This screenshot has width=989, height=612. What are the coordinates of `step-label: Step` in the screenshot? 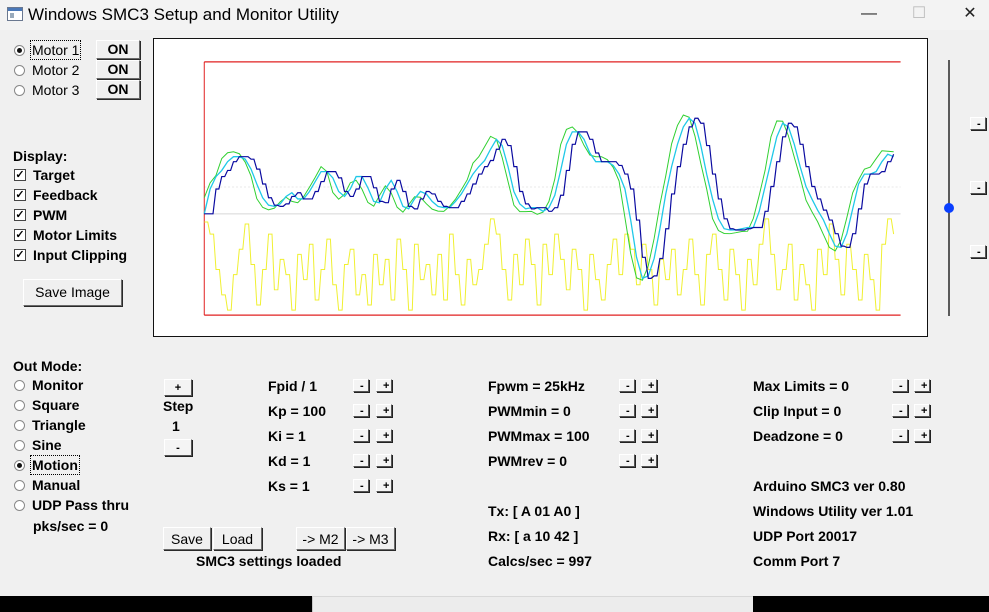 It's located at (178, 406).